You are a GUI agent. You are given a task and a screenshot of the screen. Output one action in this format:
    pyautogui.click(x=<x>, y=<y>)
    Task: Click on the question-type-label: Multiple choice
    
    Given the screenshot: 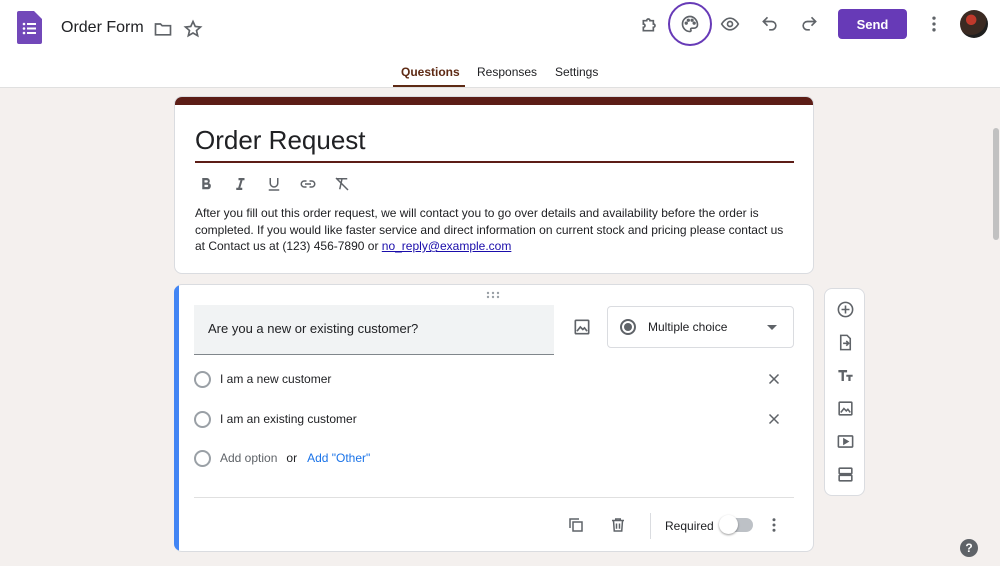 What is the action you would take?
    pyautogui.click(x=688, y=327)
    